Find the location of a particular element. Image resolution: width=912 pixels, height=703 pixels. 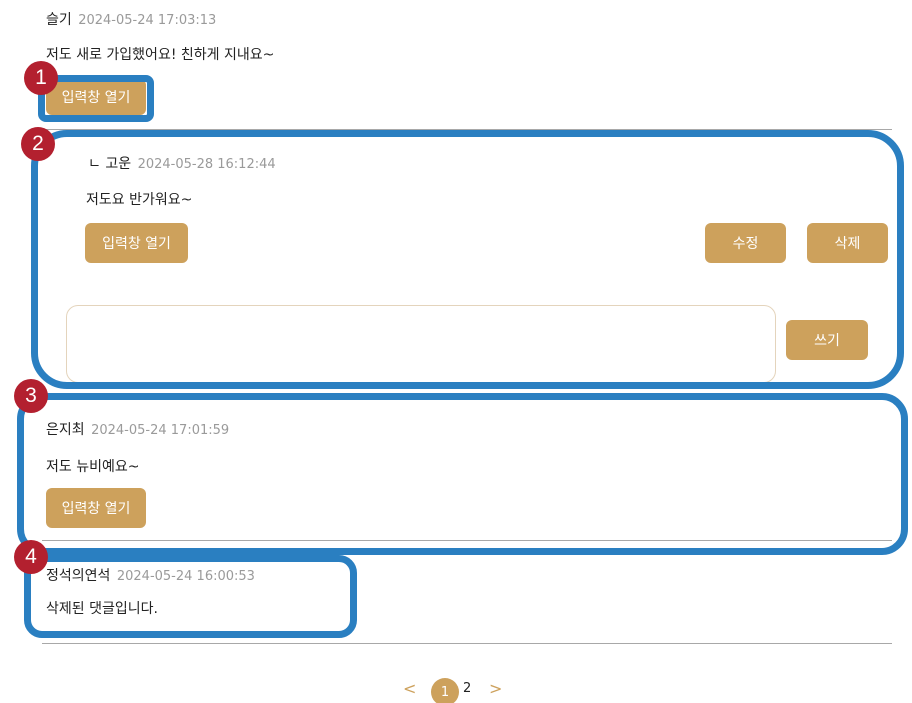

reply-input is located at coordinates (421, 344).